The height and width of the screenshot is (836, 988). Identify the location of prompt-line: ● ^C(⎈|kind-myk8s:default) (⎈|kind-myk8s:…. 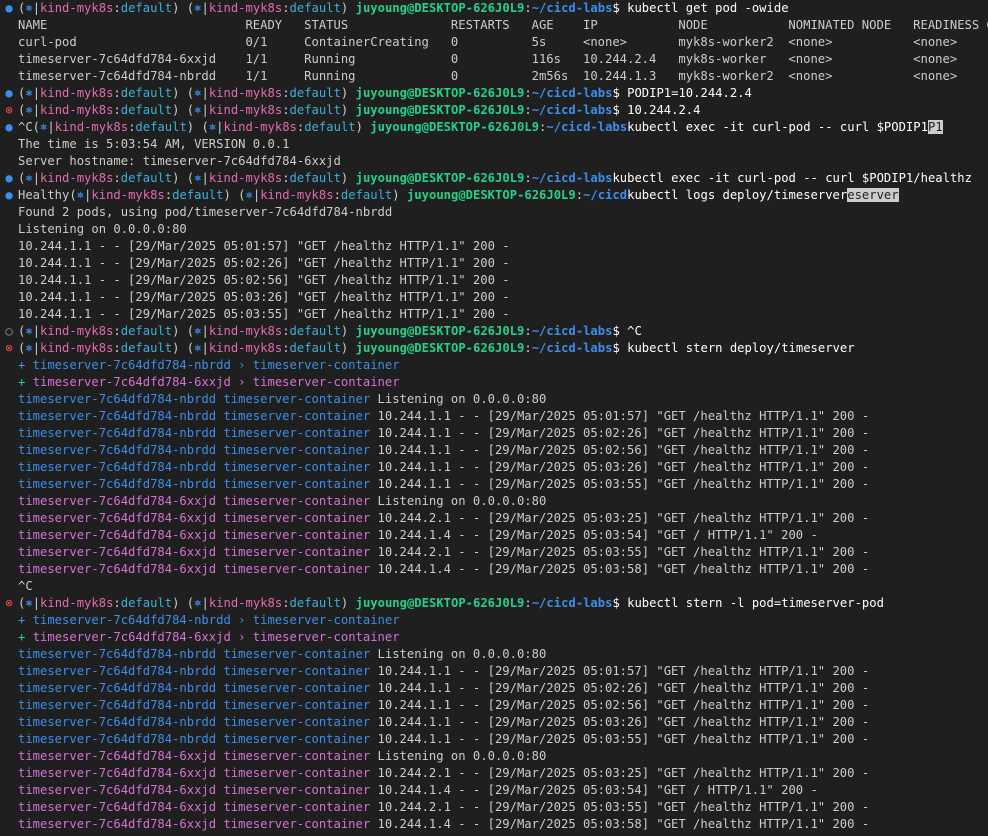
(494, 127).